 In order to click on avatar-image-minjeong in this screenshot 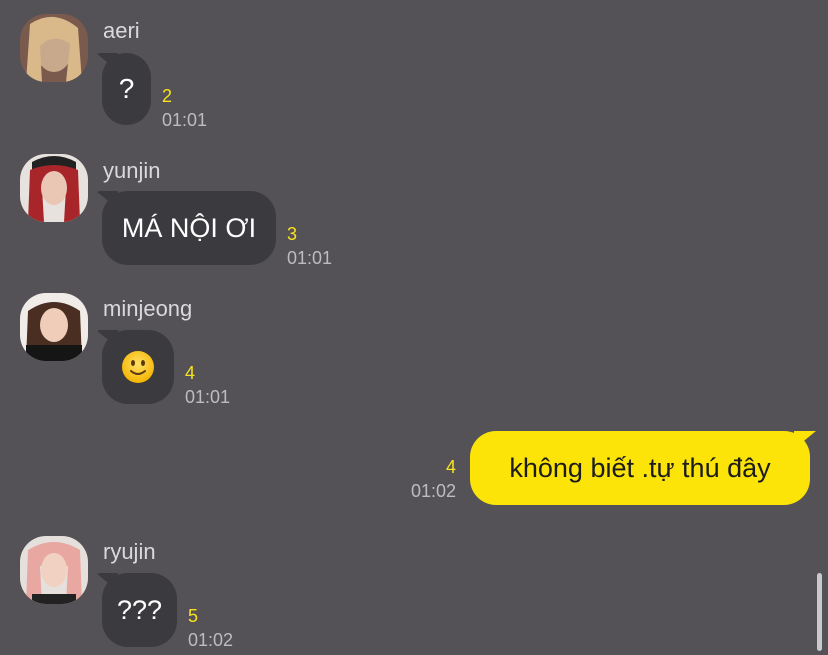, I will do `click(54, 327)`.